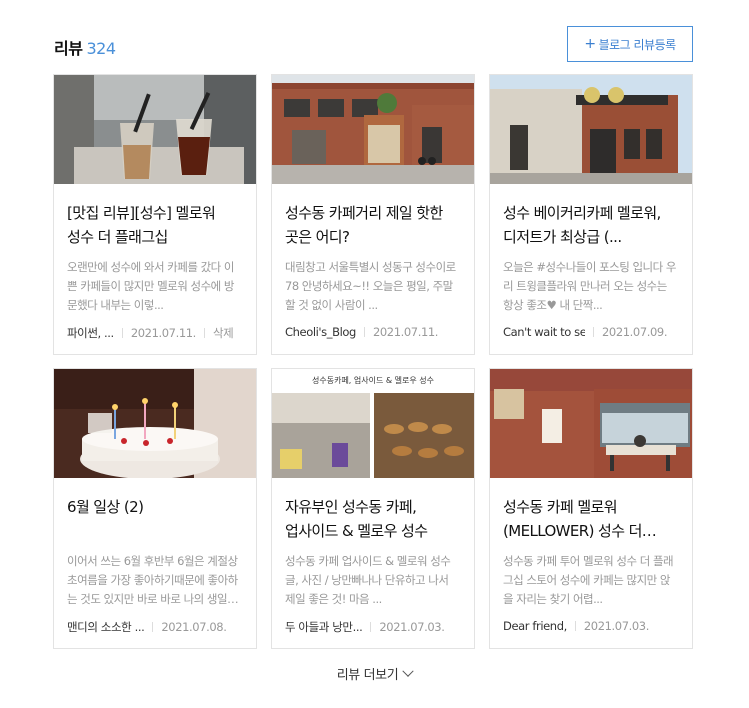 The height and width of the screenshot is (708, 749). What do you see at coordinates (373, 44) in the screenshot?
I see `reviews-header: 리뷰 324 + 블로그 리뷰등록` at bounding box center [373, 44].